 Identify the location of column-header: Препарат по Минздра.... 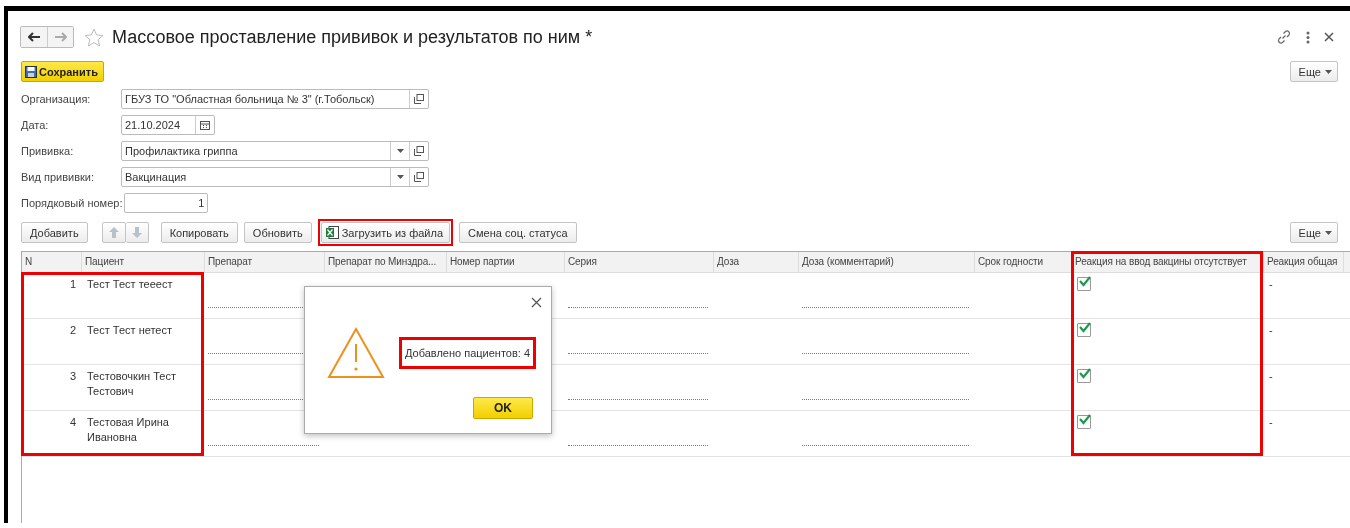
(386, 262).